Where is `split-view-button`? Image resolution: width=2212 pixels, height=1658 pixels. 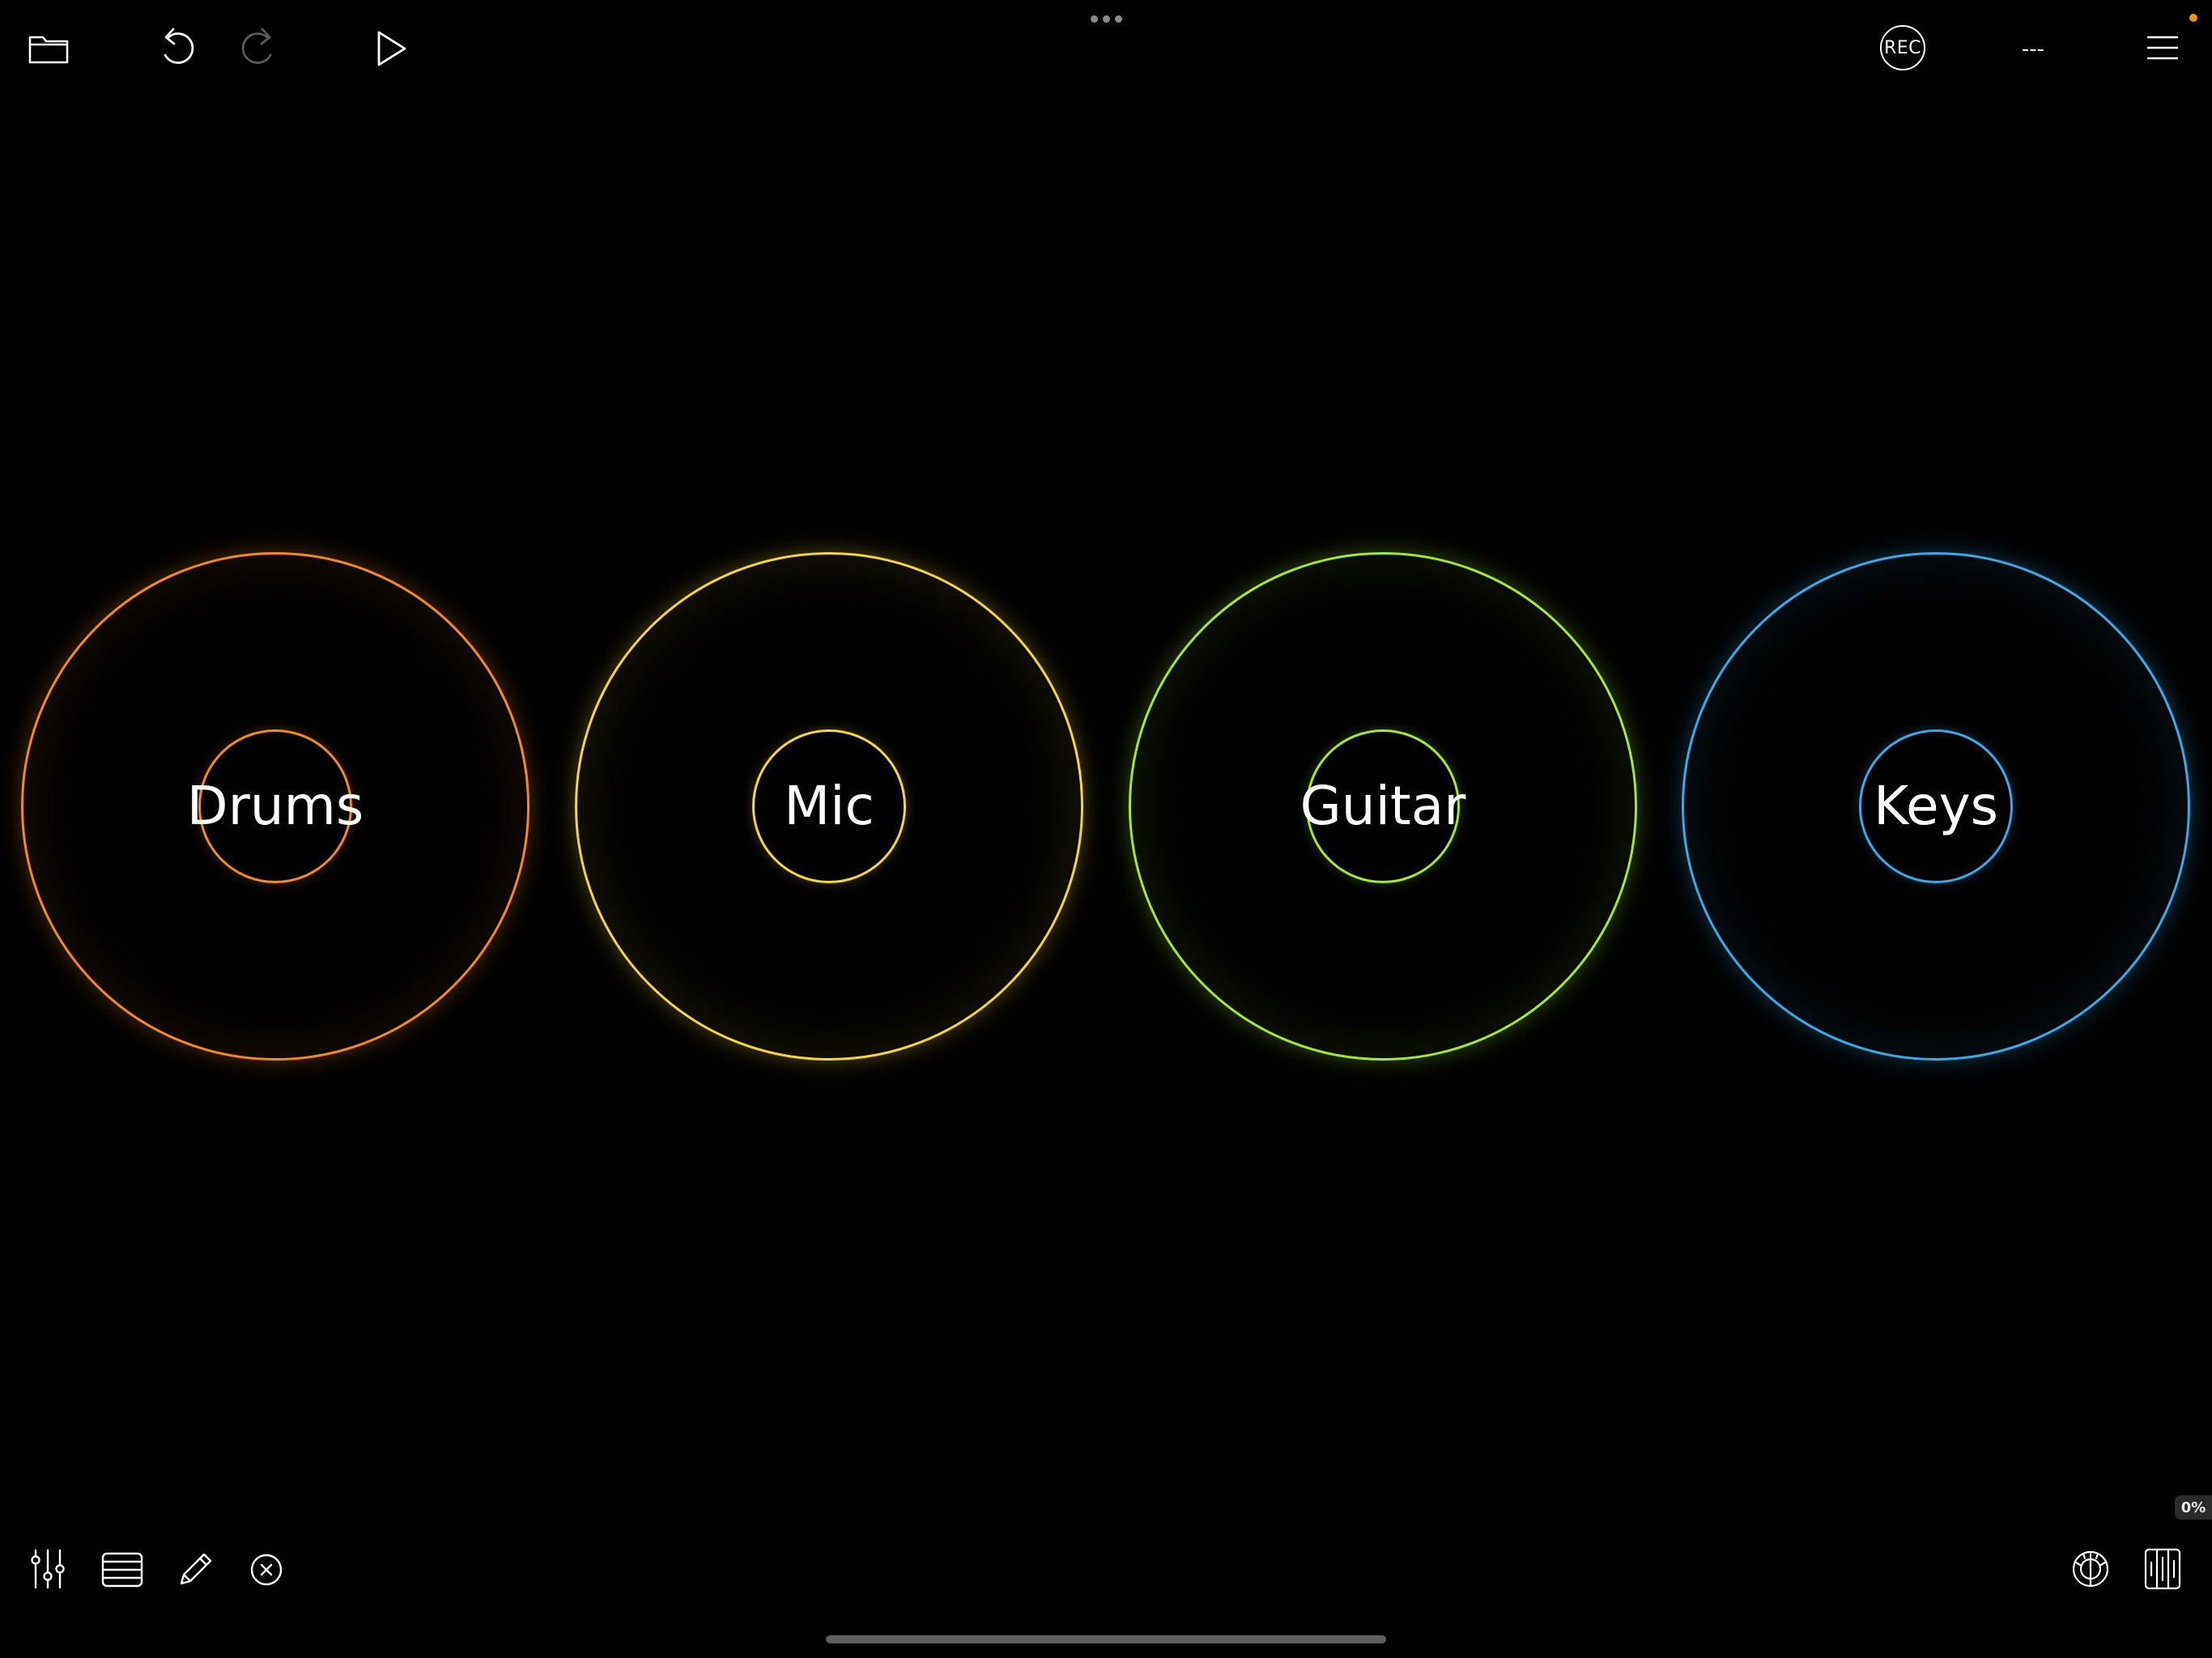 split-view-button is located at coordinates (2163, 1569).